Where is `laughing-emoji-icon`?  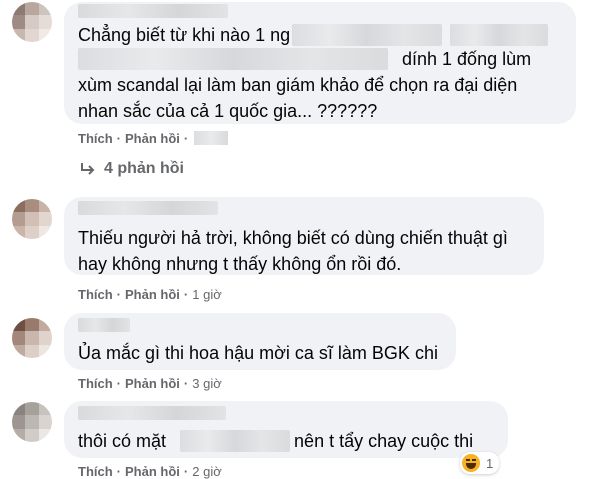
laughing-emoji-icon is located at coordinates (471, 463).